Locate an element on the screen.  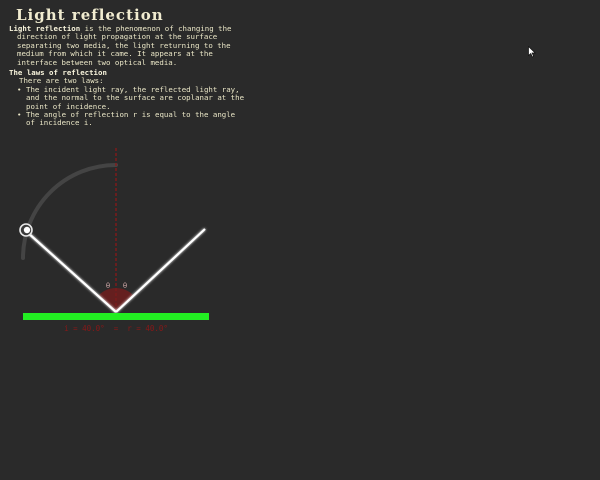
reflection-angle-label: θ is located at coordinates (125, 286).